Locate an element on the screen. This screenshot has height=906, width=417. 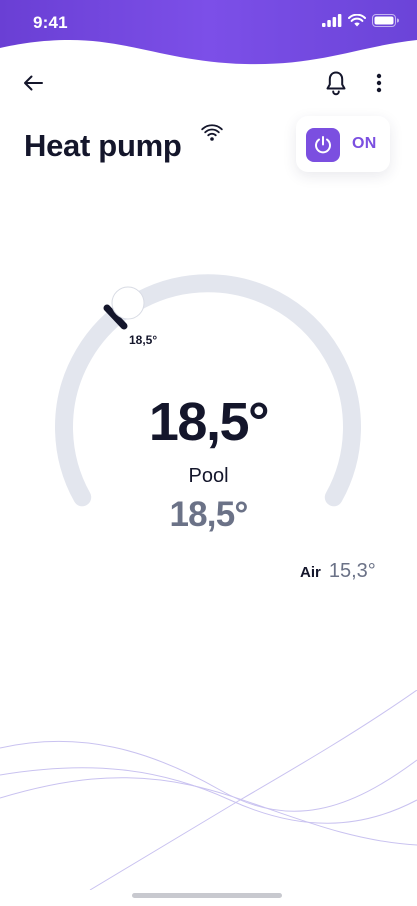
back-button is located at coordinates (33, 83).